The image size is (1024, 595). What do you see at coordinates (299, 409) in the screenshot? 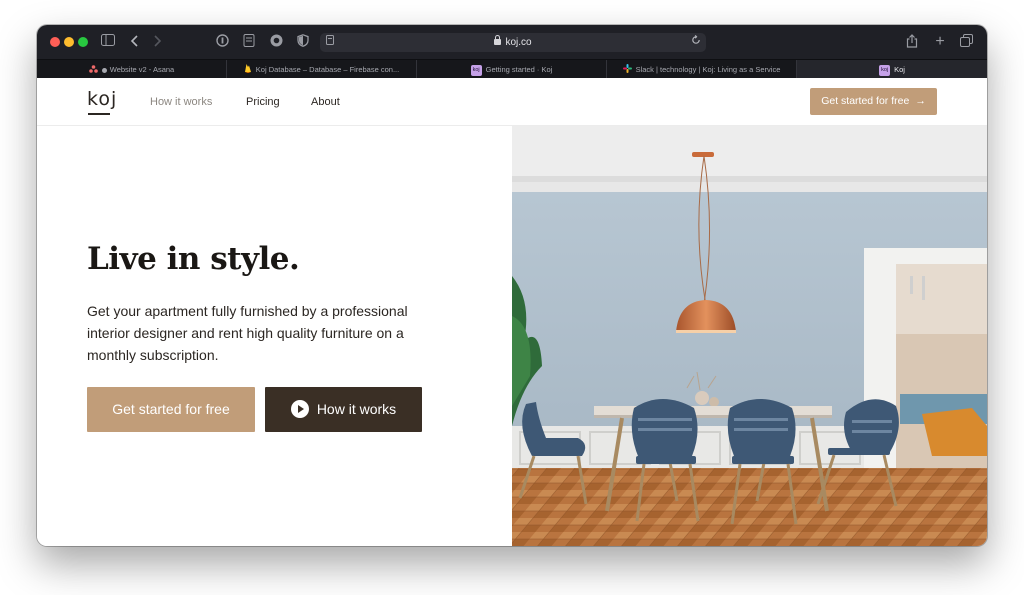
I see `play-icon` at bounding box center [299, 409].